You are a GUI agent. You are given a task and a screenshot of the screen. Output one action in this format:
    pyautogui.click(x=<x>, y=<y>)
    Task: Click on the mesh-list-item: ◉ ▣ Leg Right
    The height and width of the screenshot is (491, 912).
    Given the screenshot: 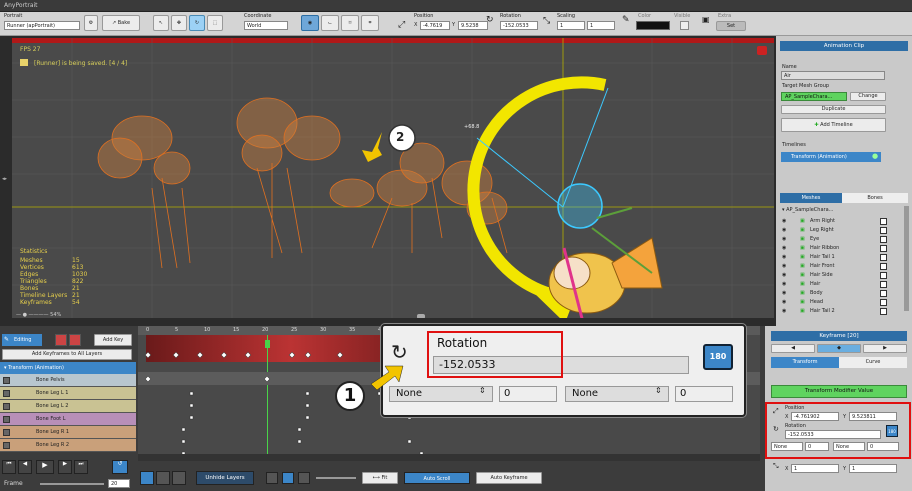 What is the action you would take?
    pyautogui.click(x=840, y=230)
    